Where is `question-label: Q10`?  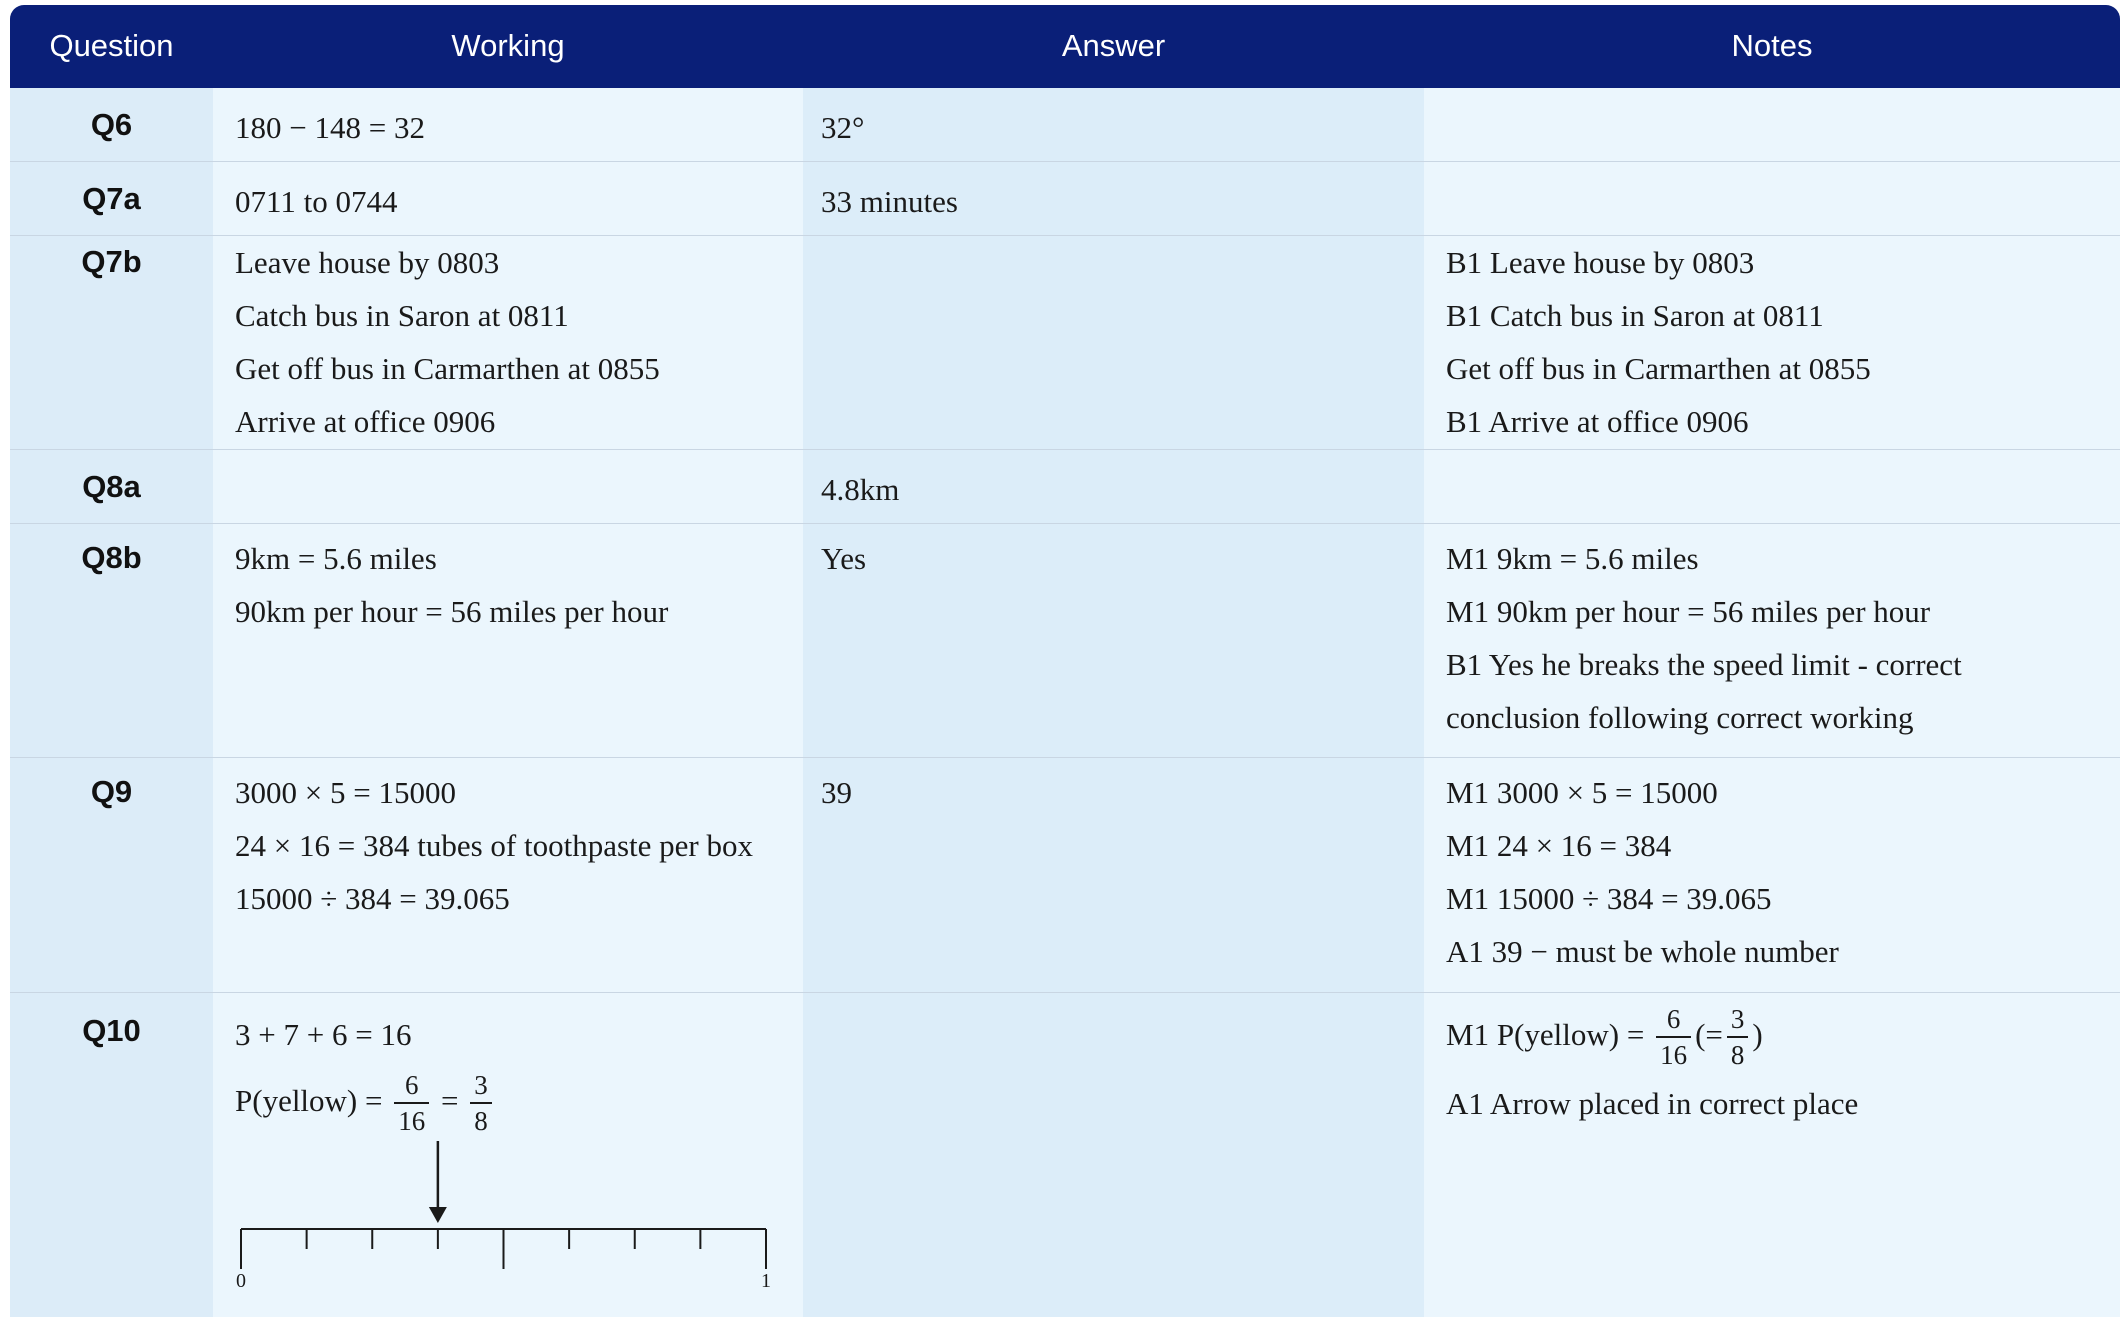 question-label: Q10 is located at coordinates (111, 1022).